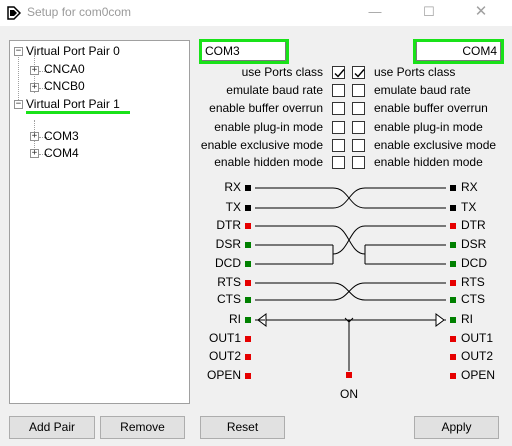 The height and width of the screenshot is (446, 512). What do you see at coordinates (478, 375) in the screenshot?
I see `right-signal-label: OPEN` at bounding box center [478, 375].